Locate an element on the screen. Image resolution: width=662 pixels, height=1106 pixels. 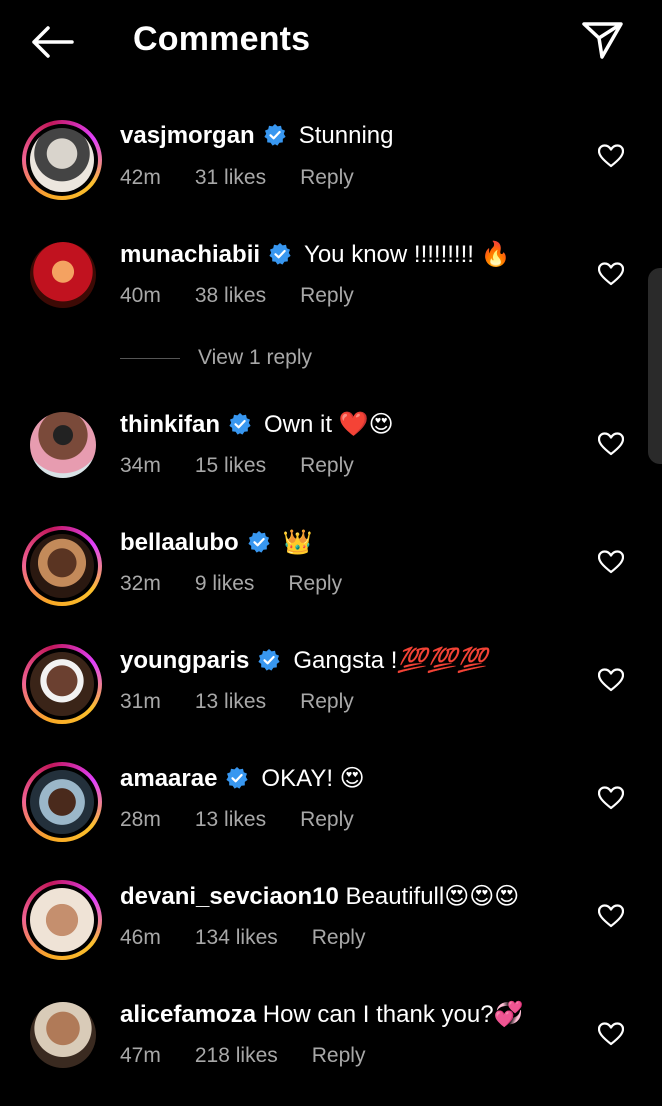
comment-time: 32m is located at coordinates (140, 583).